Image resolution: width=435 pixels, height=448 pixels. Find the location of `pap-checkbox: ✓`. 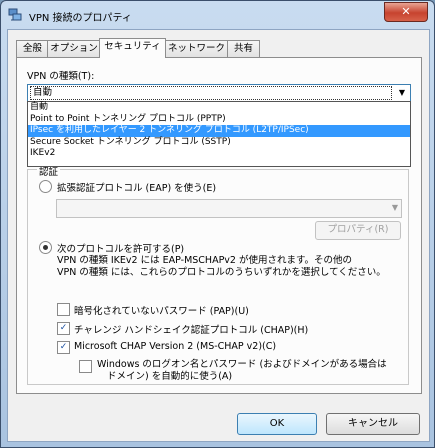

pap-checkbox: ✓ is located at coordinates (63, 309).